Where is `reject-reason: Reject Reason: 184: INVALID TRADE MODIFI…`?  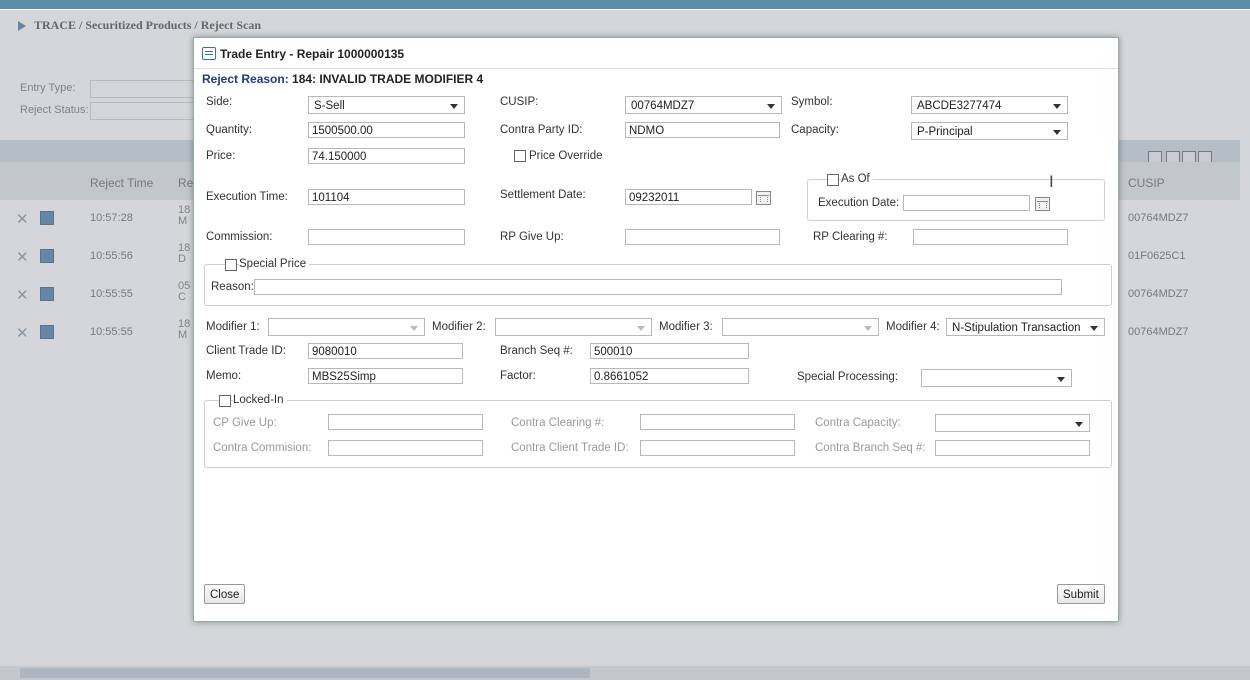 reject-reason: Reject Reason: 184: INVALID TRADE MODIFI… is located at coordinates (342, 79).